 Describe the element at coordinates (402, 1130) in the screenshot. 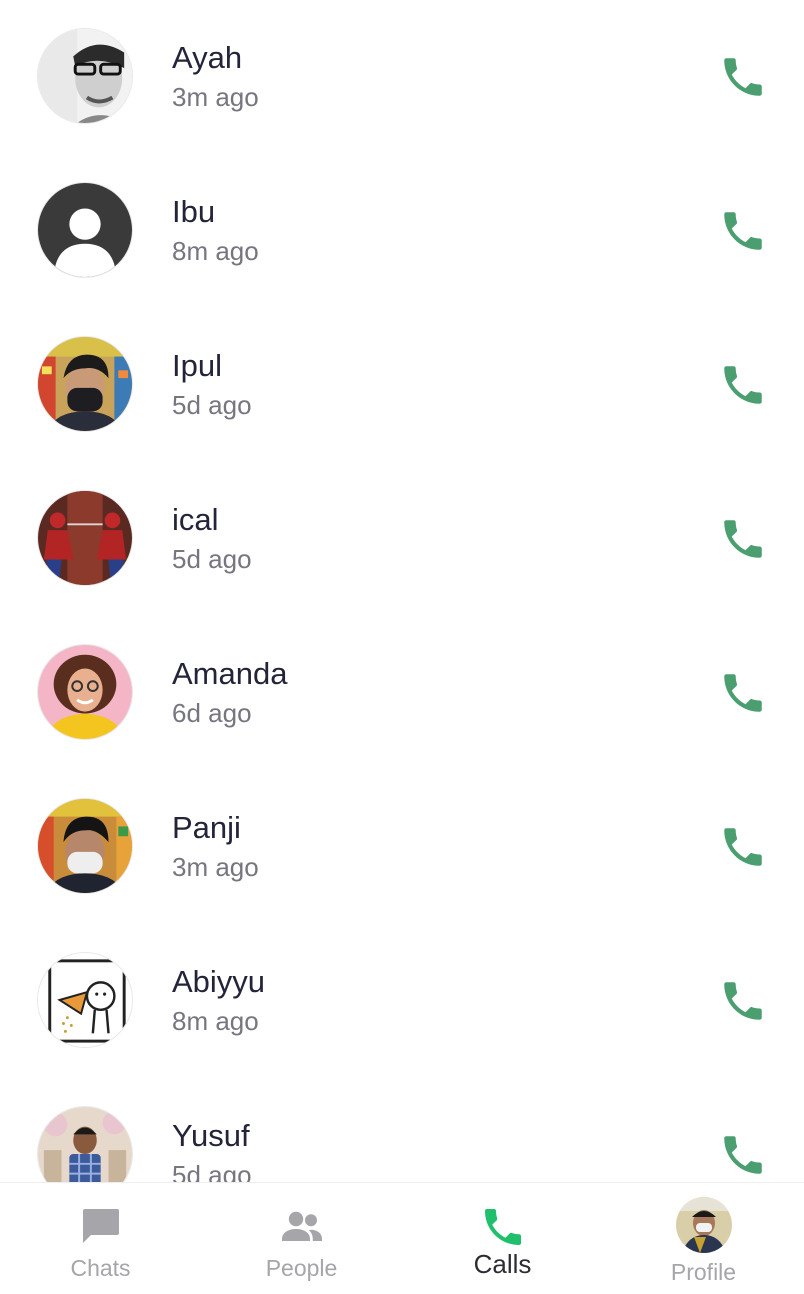

I see `call-row: Yusuf 5d ago` at that location.